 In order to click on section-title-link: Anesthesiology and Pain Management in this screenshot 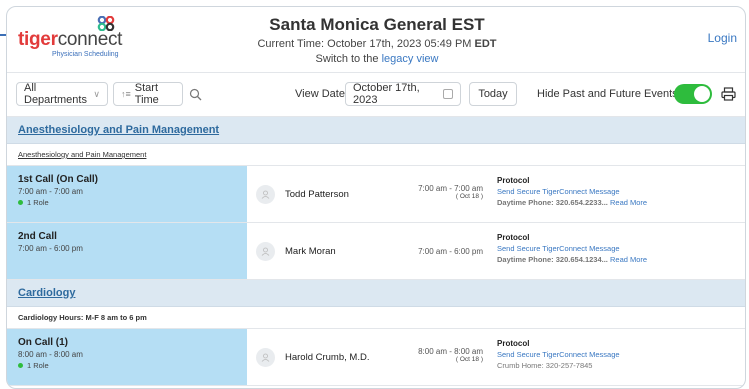, I will do `click(118, 130)`.